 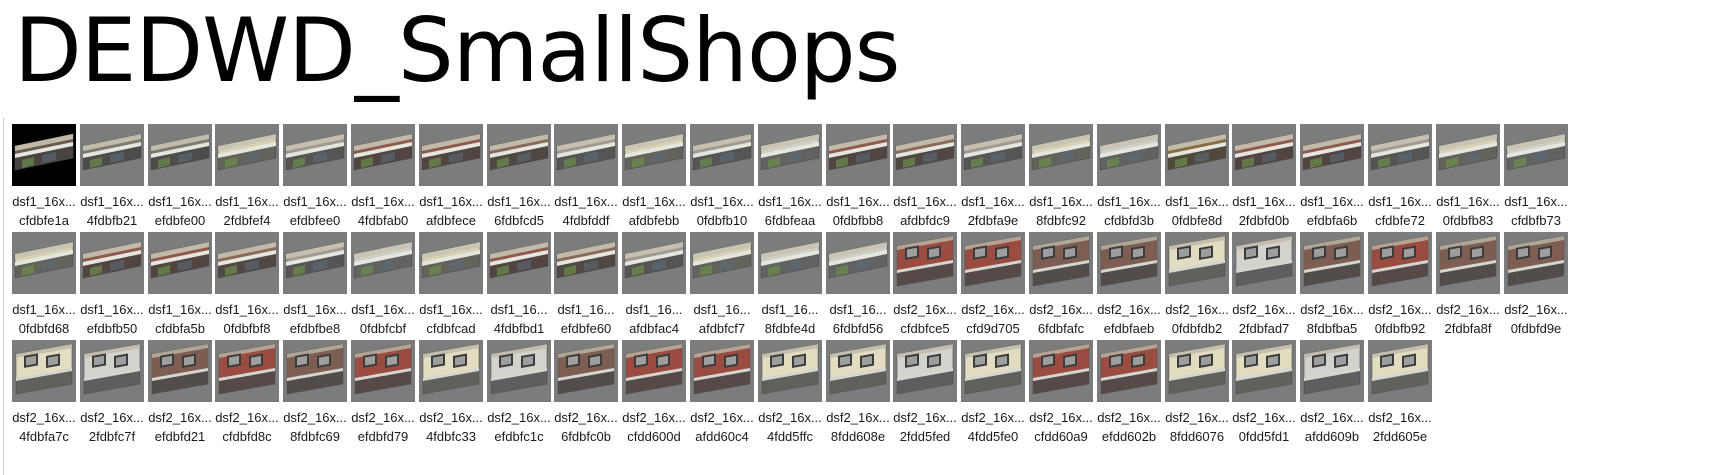 I want to click on file-thumbnail-item: dsf1_16x... cfdbfb73, so click(x=1536, y=179).